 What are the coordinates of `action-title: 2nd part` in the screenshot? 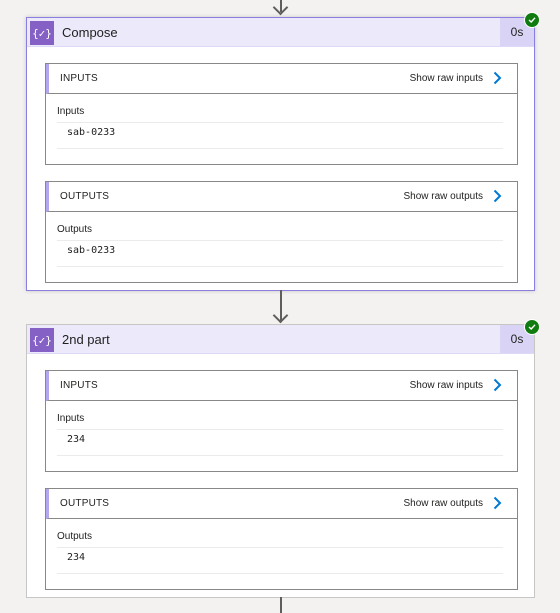 It's located at (86, 339).